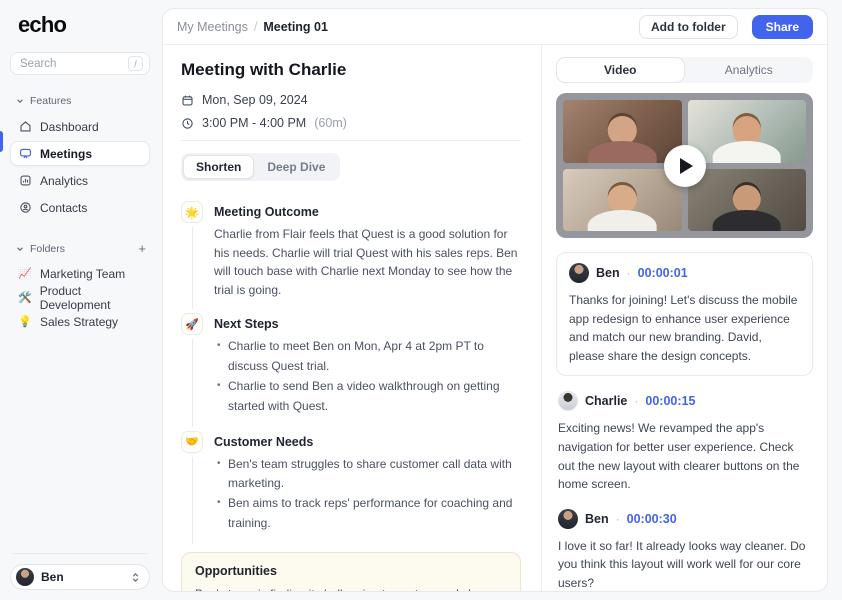 The height and width of the screenshot is (600, 842). Describe the element at coordinates (135, 577) in the screenshot. I see `chevron-updown-icon` at that location.